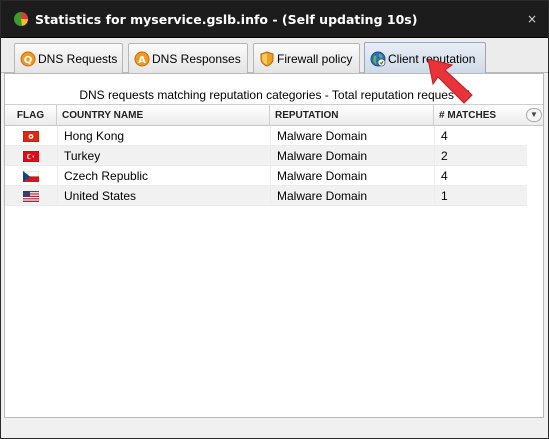 This screenshot has width=549, height=439. Describe the element at coordinates (163, 156) in the screenshot. I see `country-name: Turkey` at that location.